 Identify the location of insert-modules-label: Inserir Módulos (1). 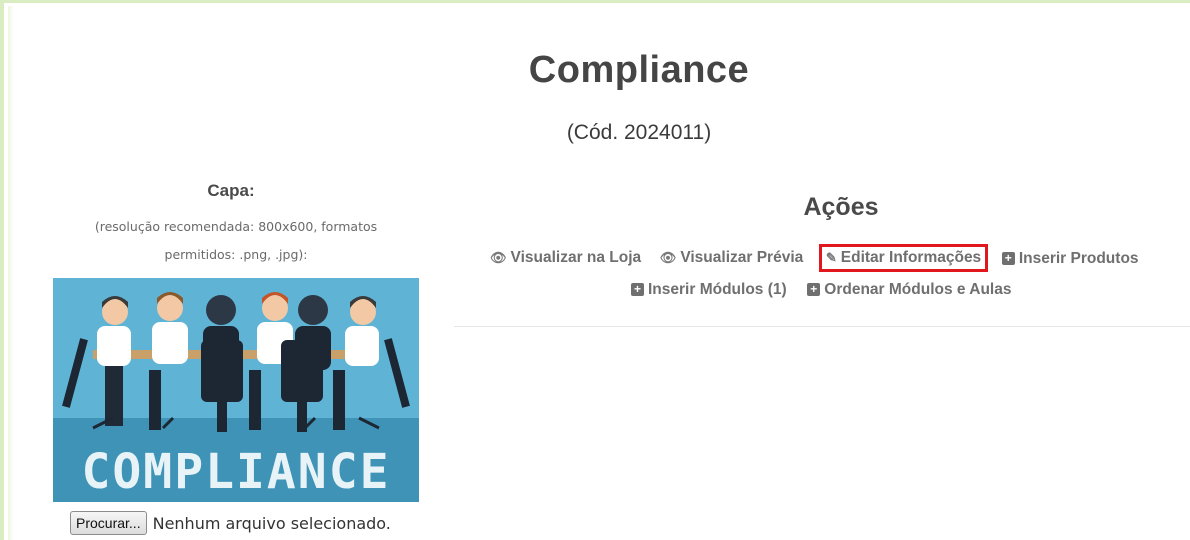
(717, 289).